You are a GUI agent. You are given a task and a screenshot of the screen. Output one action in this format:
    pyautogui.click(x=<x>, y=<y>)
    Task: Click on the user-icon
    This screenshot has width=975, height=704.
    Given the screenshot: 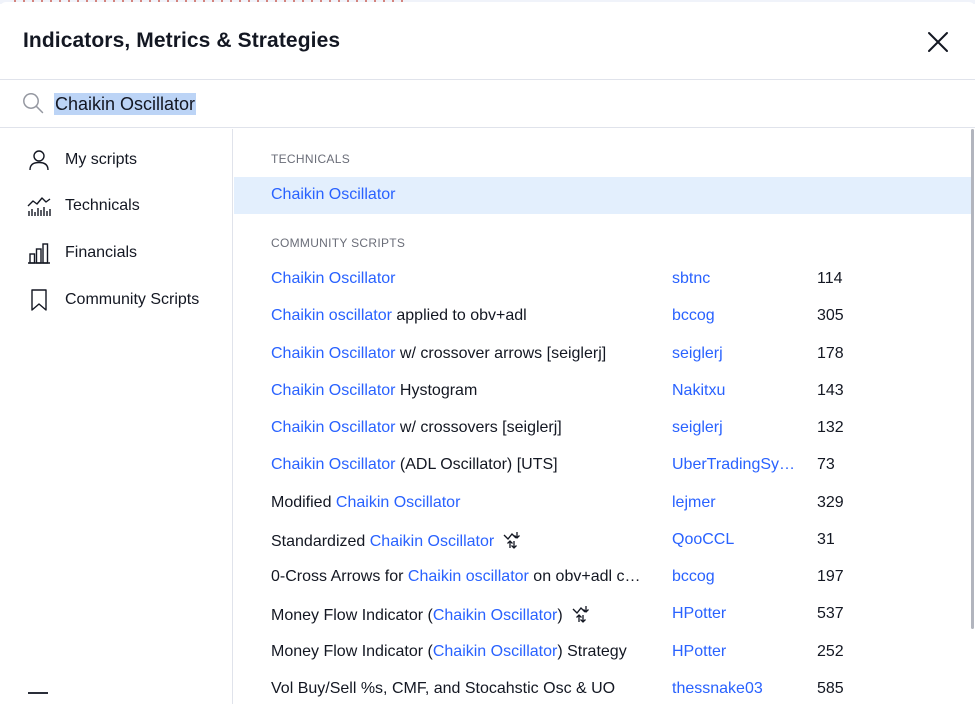 What is the action you would take?
    pyautogui.click(x=39, y=160)
    